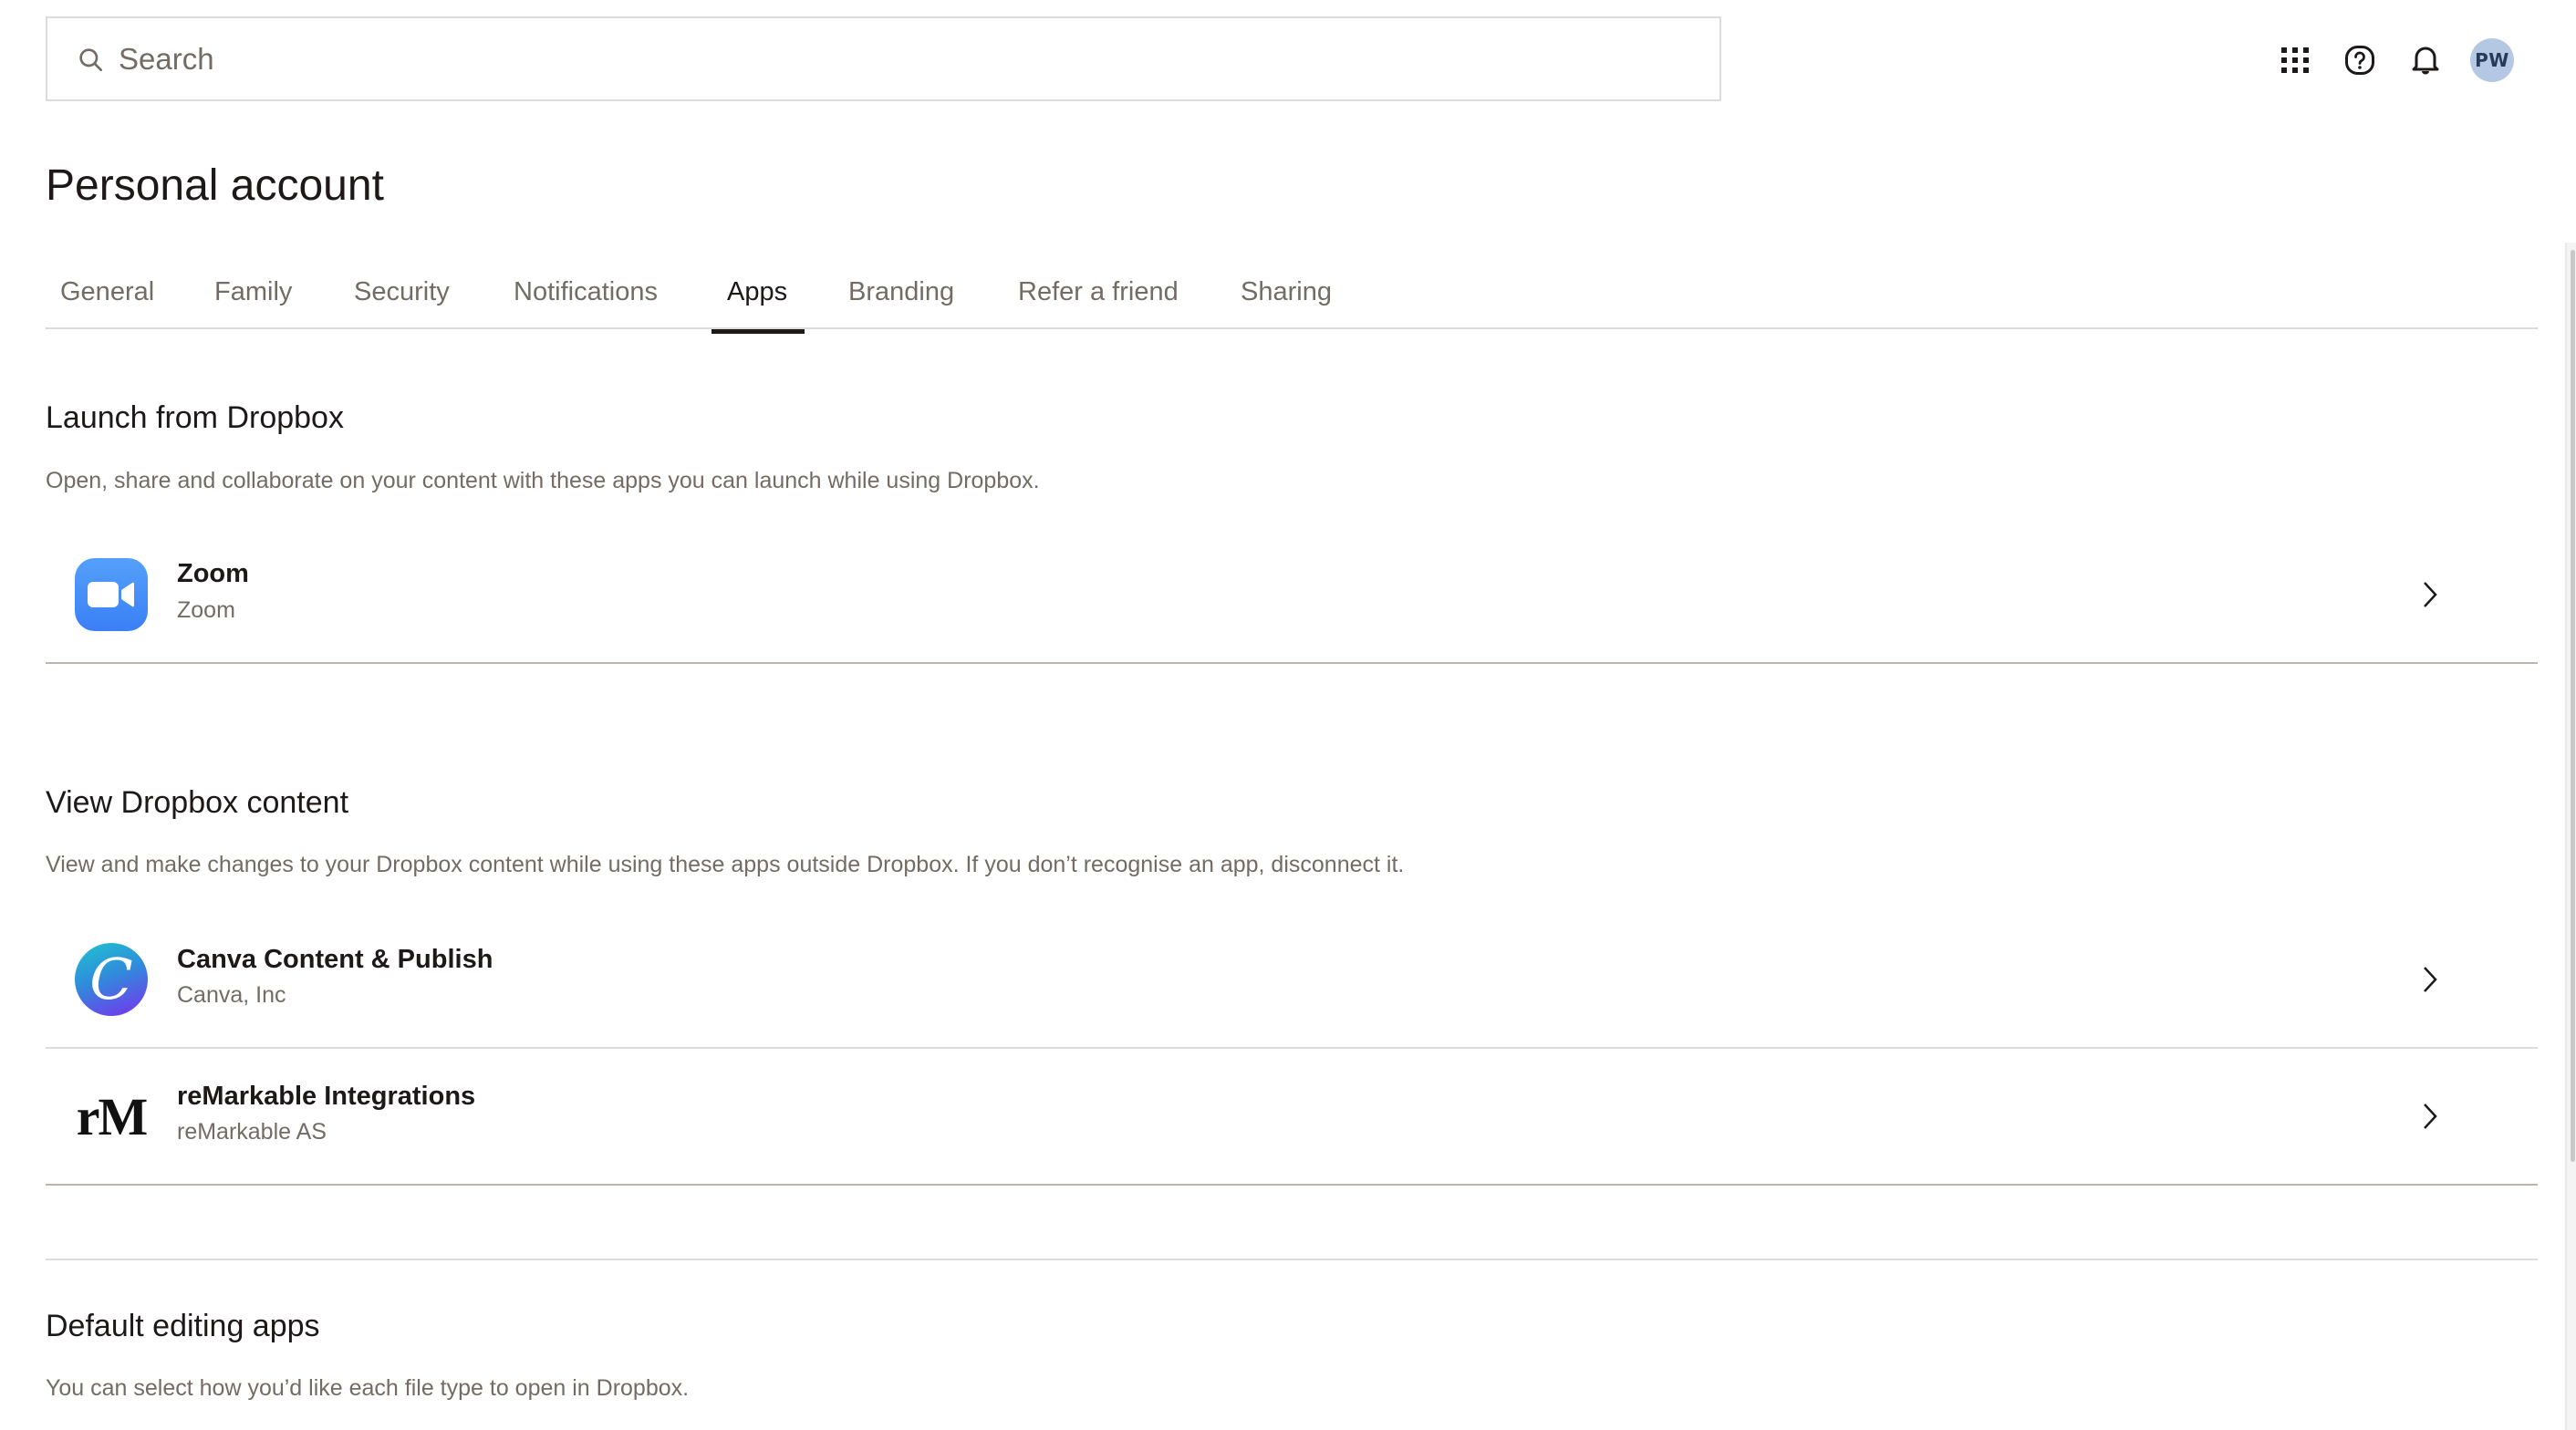  What do you see at coordinates (2573, 706) in the screenshot?
I see `scrollbar-thumb` at bounding box center [2573, 706].